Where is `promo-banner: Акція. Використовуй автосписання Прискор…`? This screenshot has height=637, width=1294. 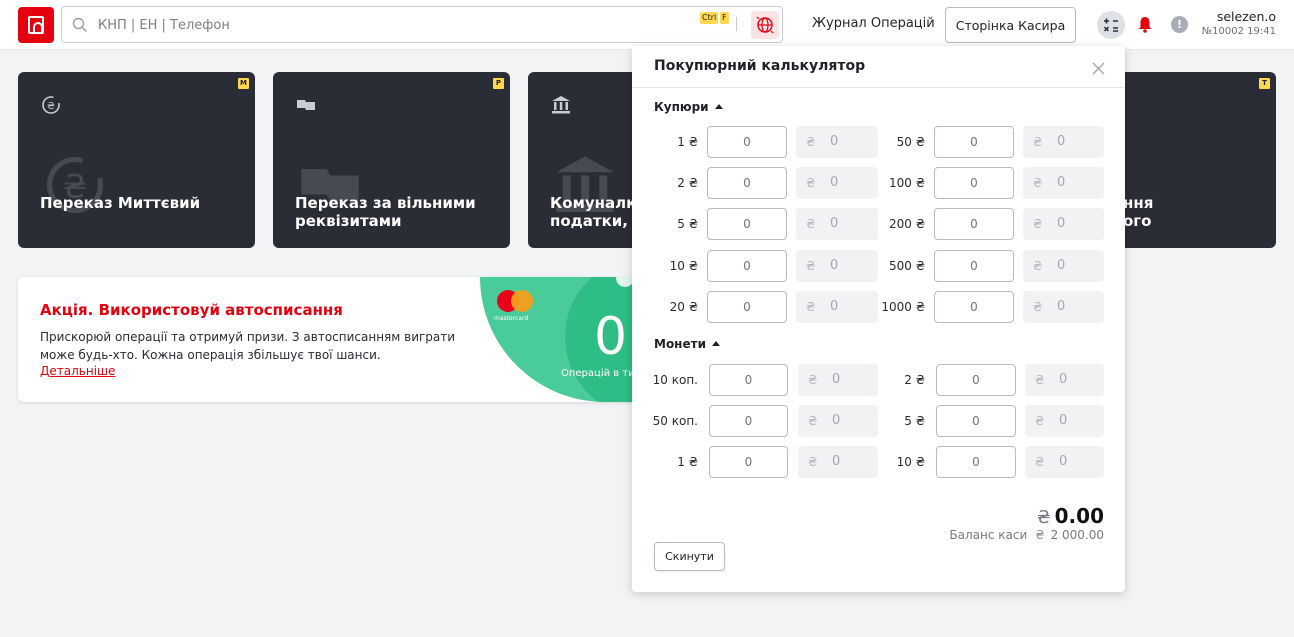
promo-banner: Акція. Використовуй автосписання Прискор… is located at coordinates (338, 339).